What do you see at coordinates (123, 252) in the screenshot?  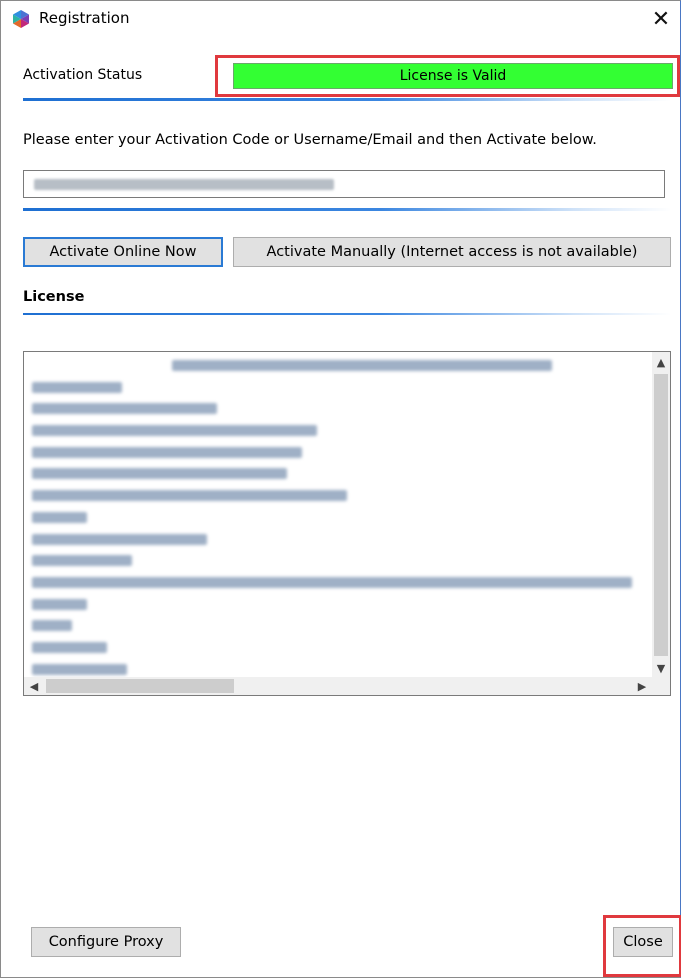 I see `activate-online-button: Activate Online Now` at bounding box center [123, 252].